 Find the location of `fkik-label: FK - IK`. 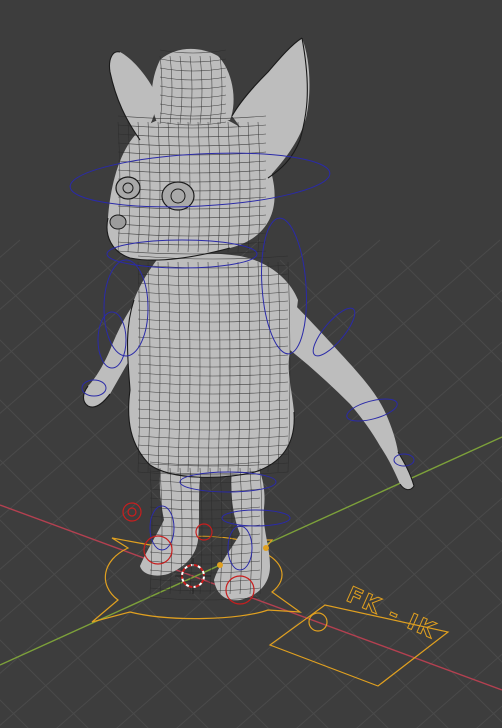

fkik-label: FK - IK is located at coordinates (392, 614).